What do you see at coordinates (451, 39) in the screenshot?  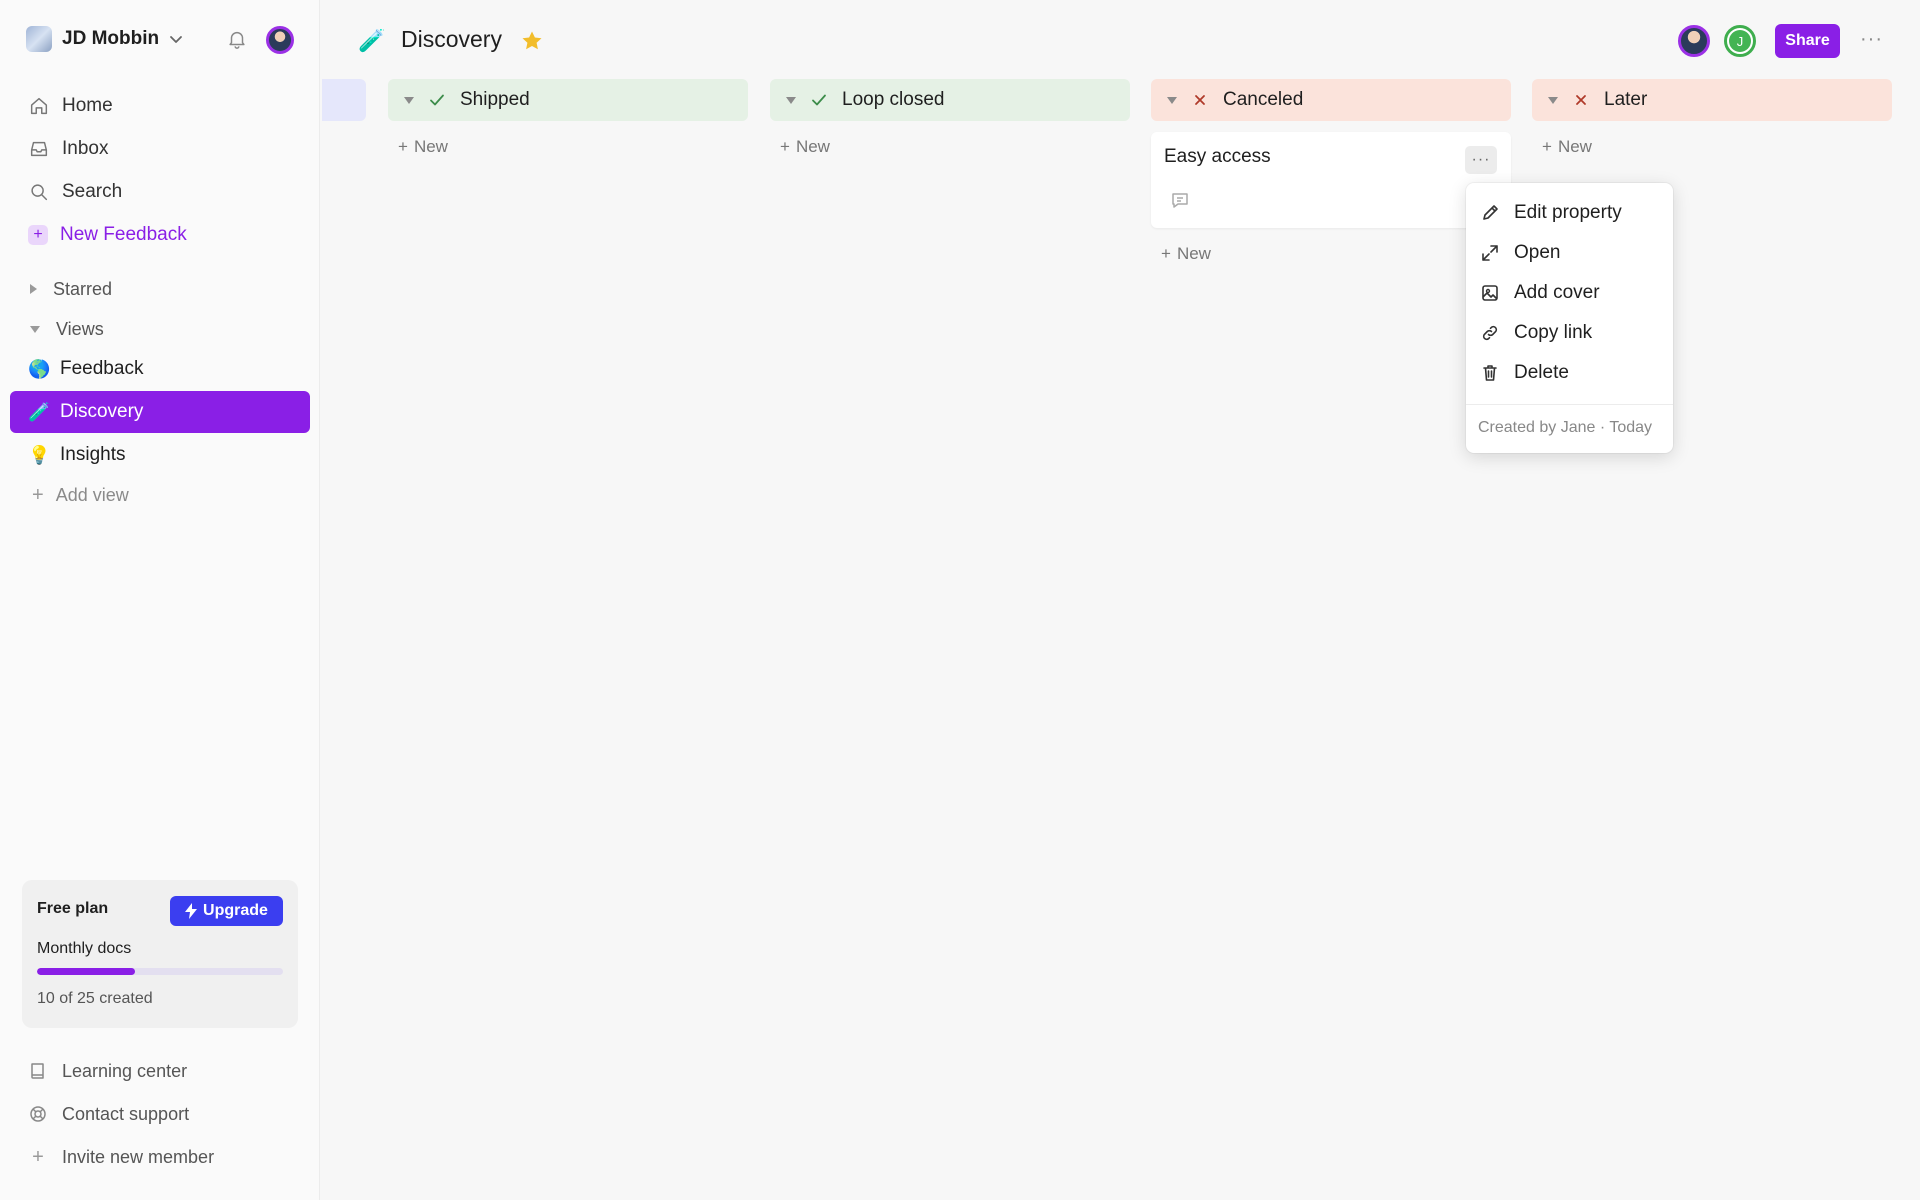 I see `page-title: Discovery` at bounding box center [451, 39].